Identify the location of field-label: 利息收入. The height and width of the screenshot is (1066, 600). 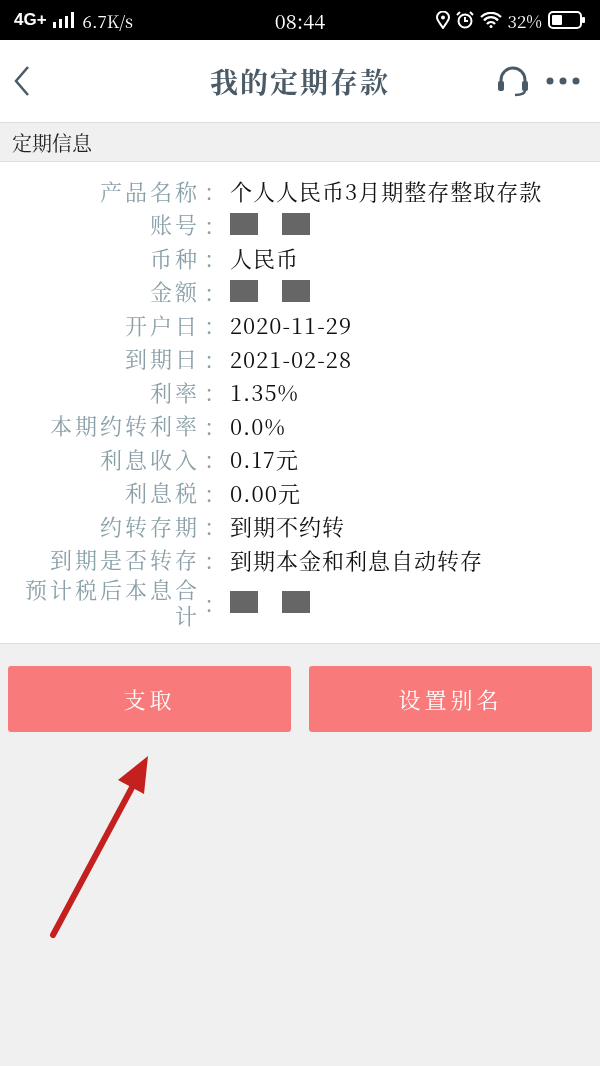
(149, 458).